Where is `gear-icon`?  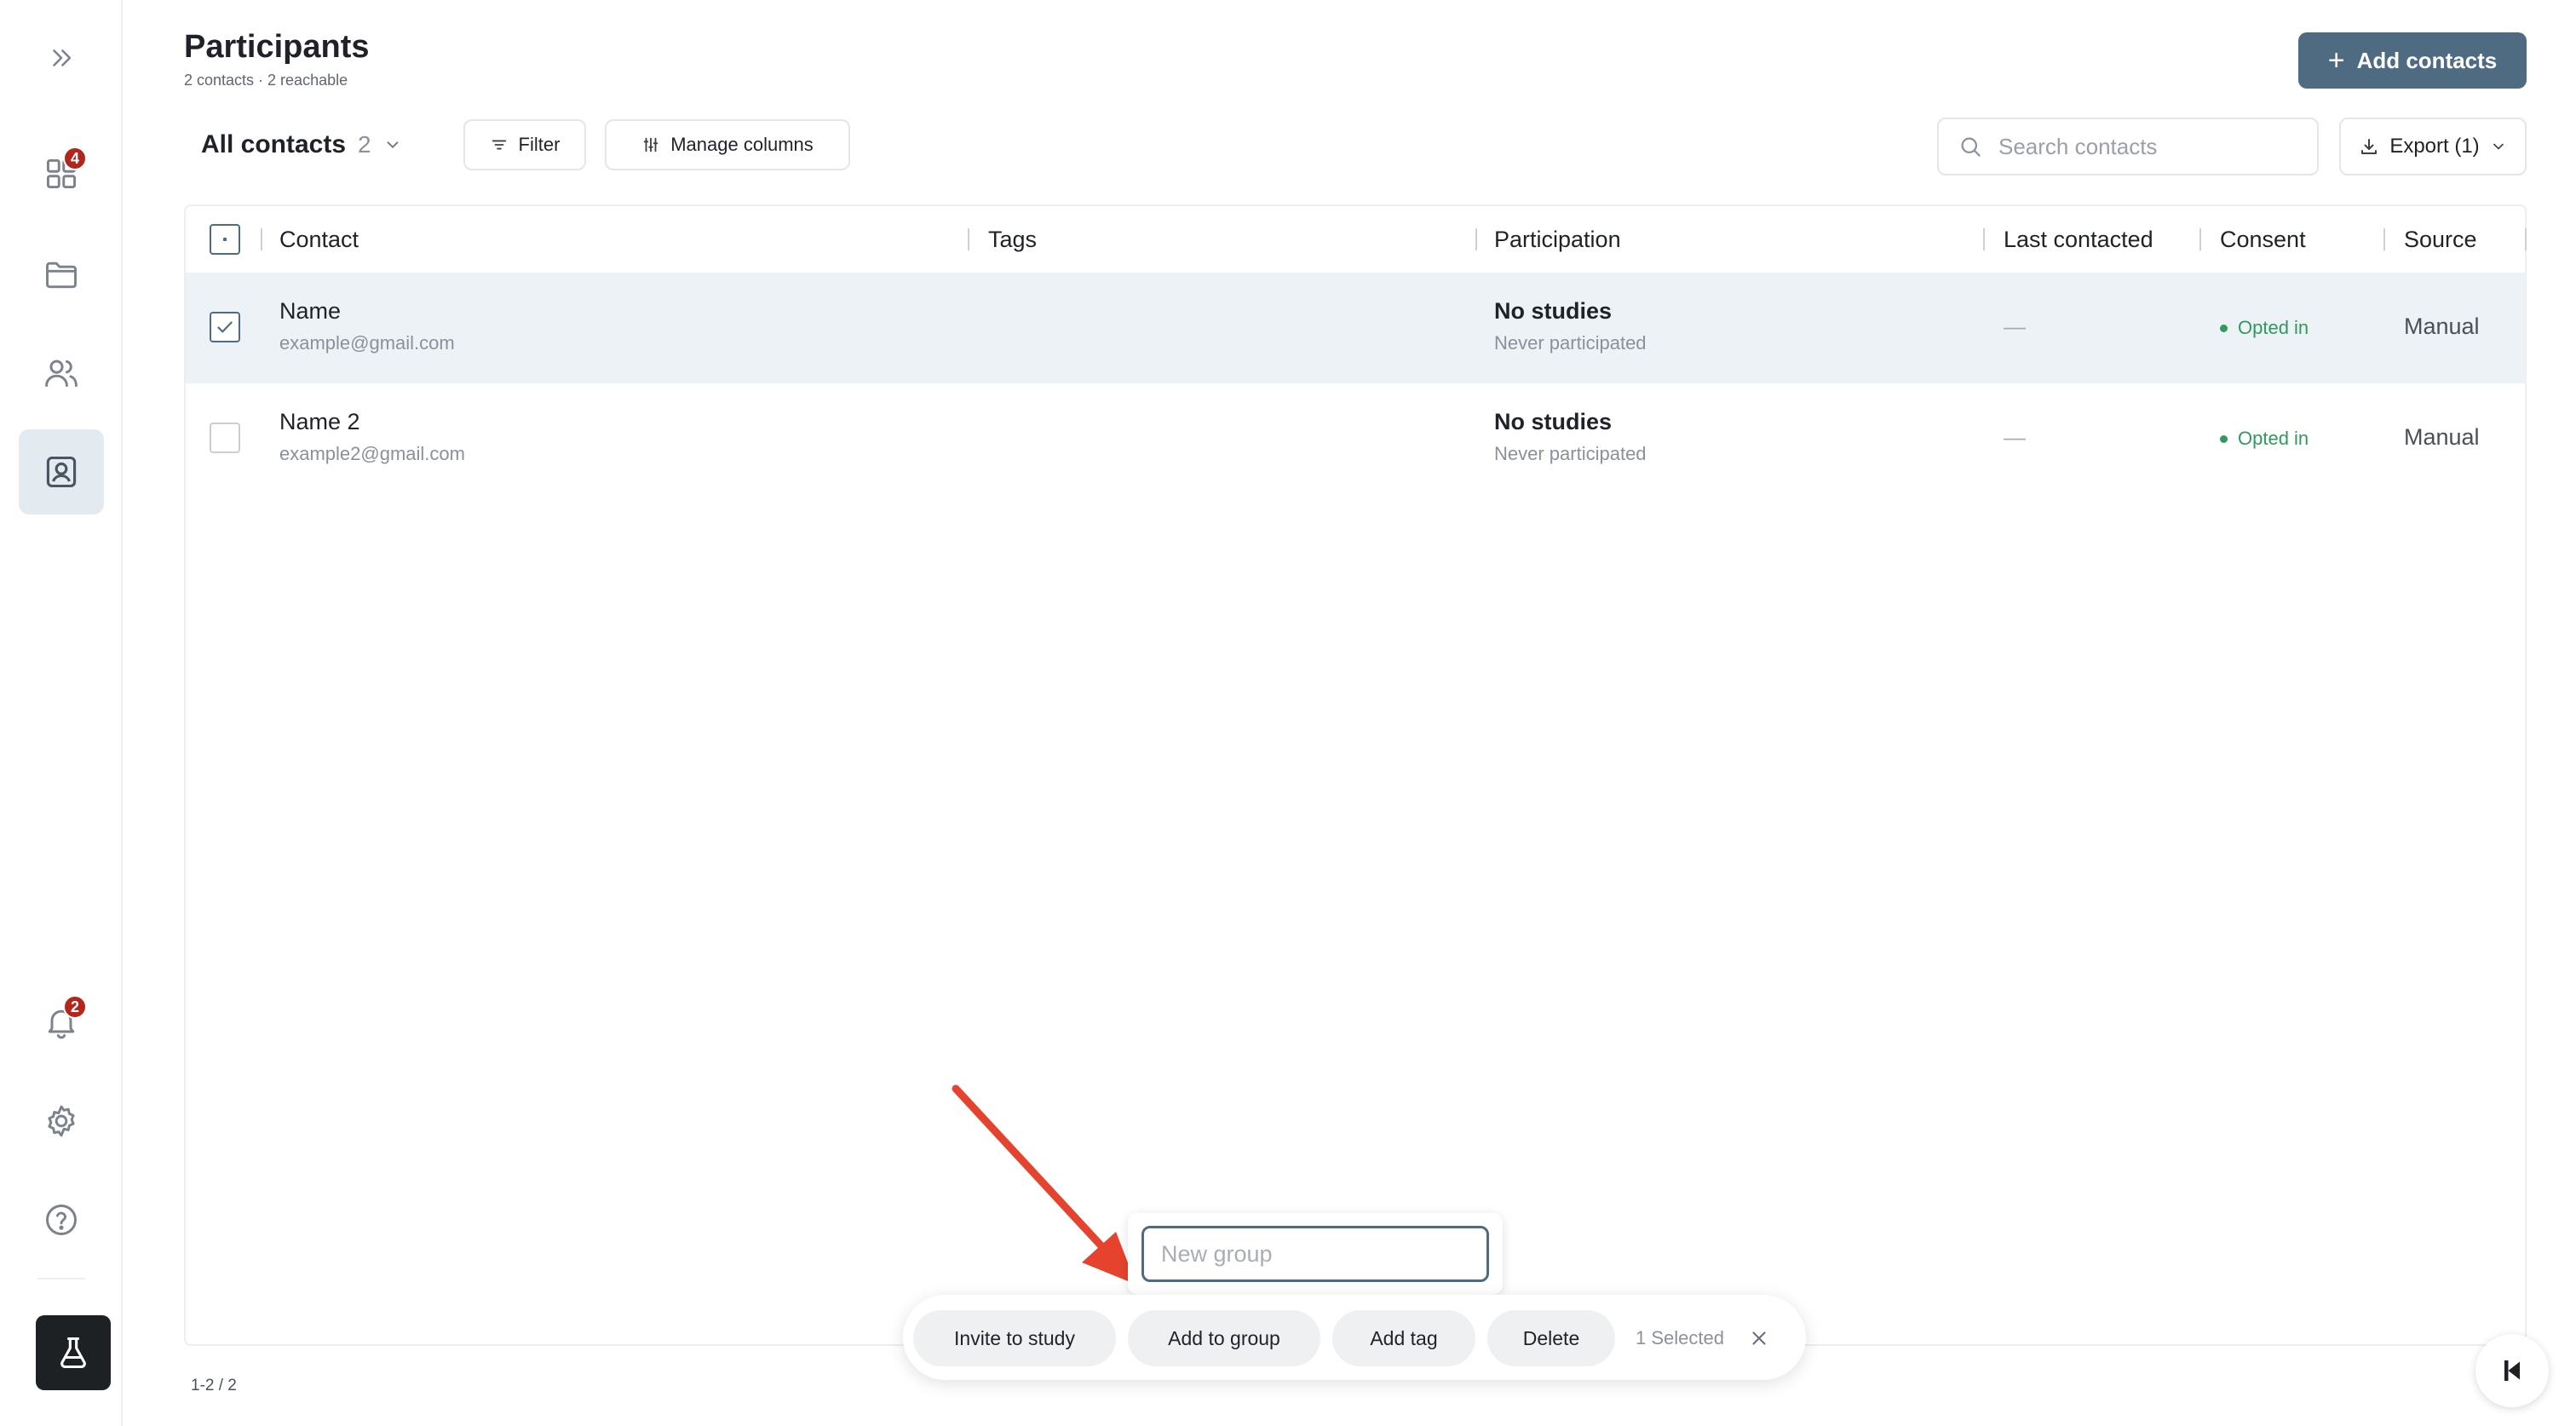
gear-icon is located at coordinates (61, 1121).